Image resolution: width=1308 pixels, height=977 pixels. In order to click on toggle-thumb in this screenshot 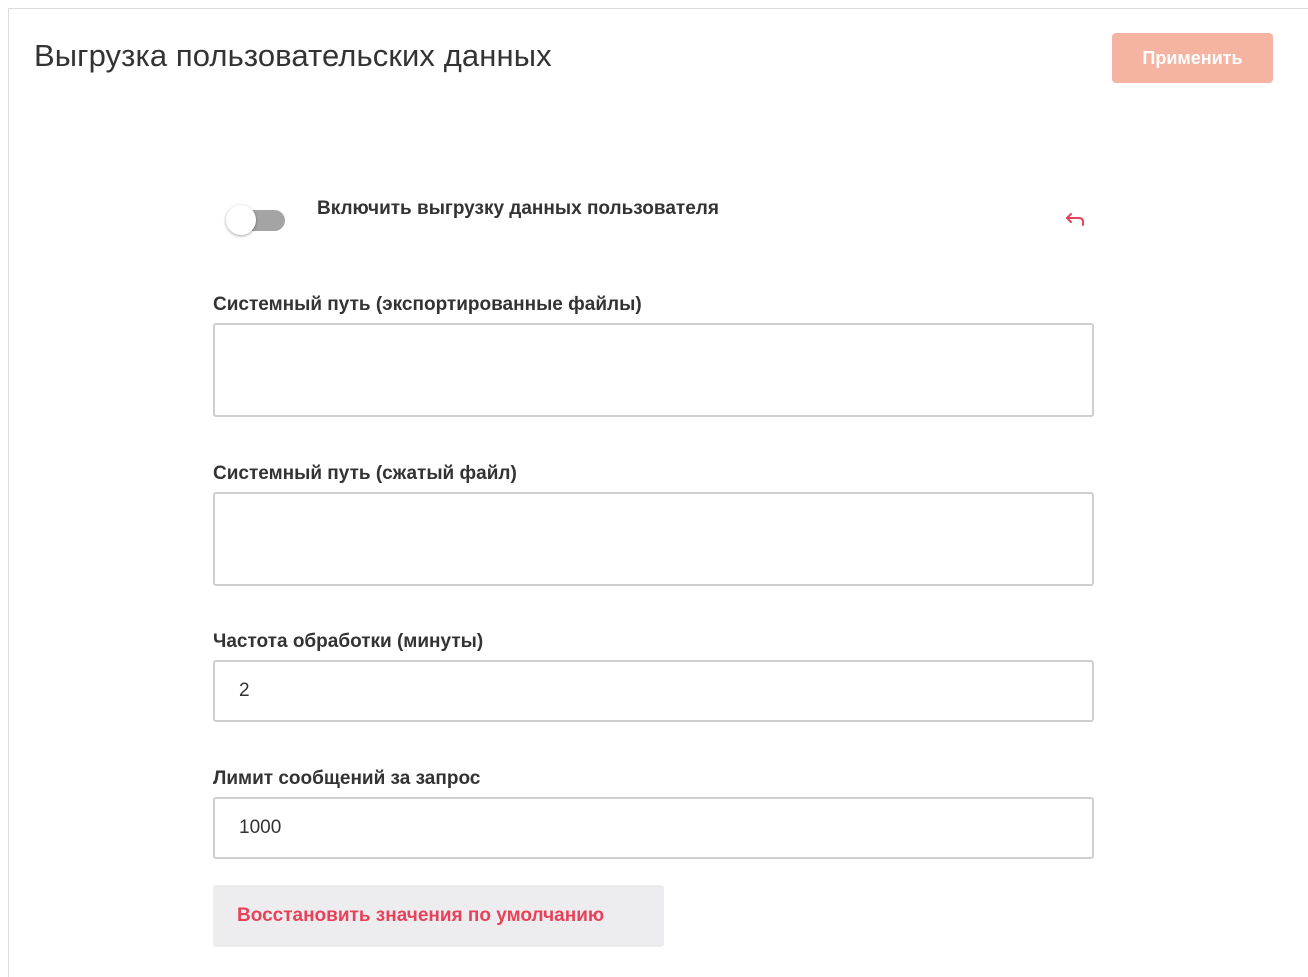, I will do `click(241, 220)`.